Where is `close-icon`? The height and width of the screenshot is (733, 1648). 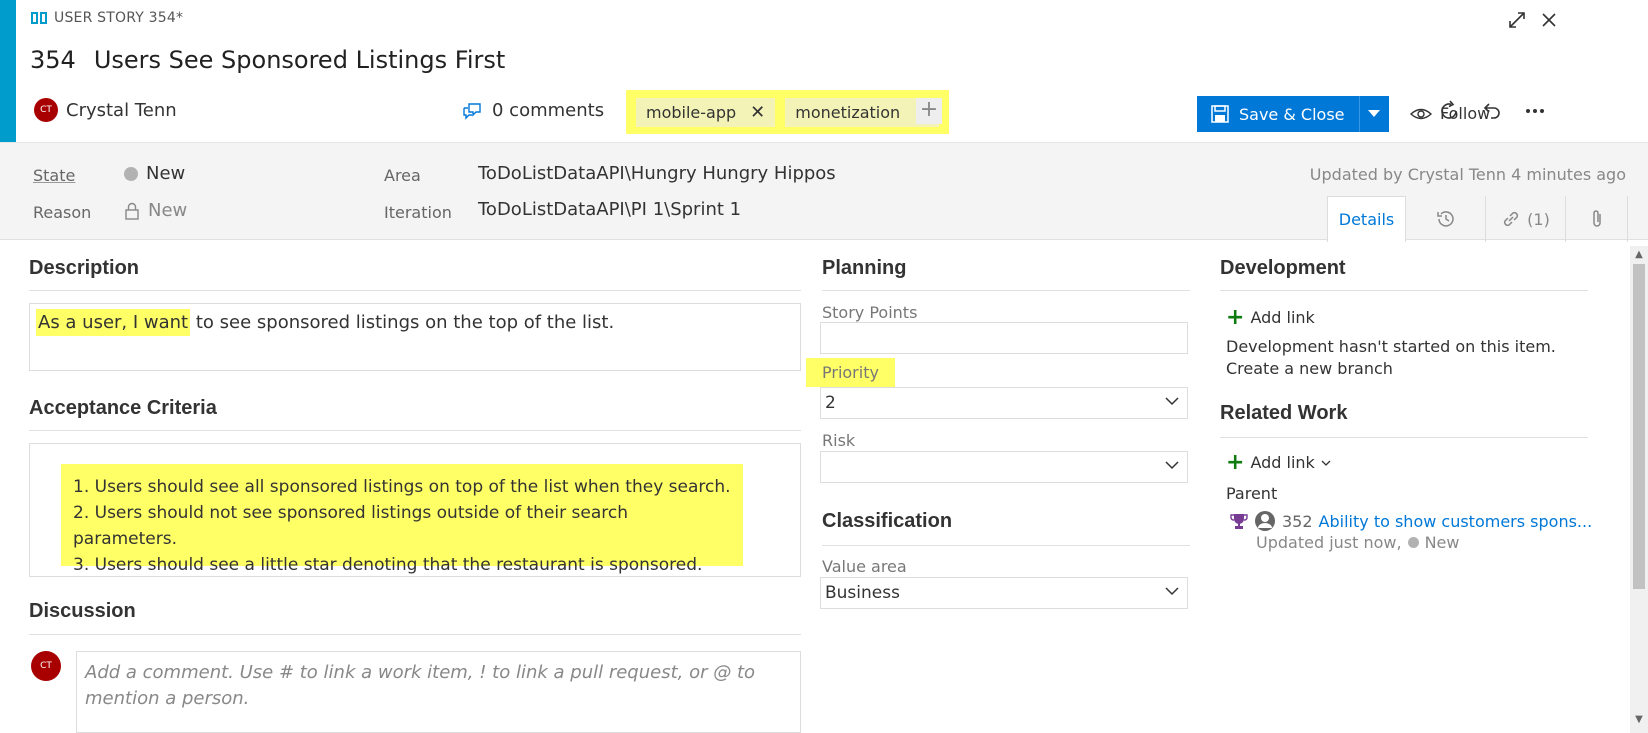 close-icon is located at coordinates (1549, 21).